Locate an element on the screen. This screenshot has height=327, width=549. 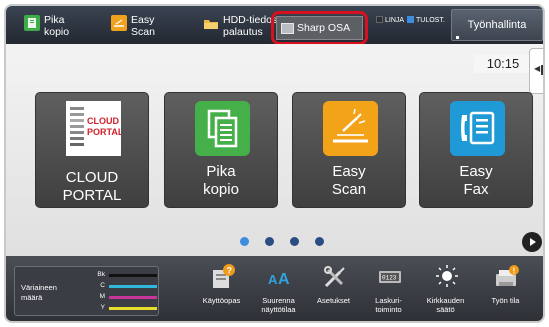
tile-quick-copy: Pika kopio is located at coordinates (221, 150).